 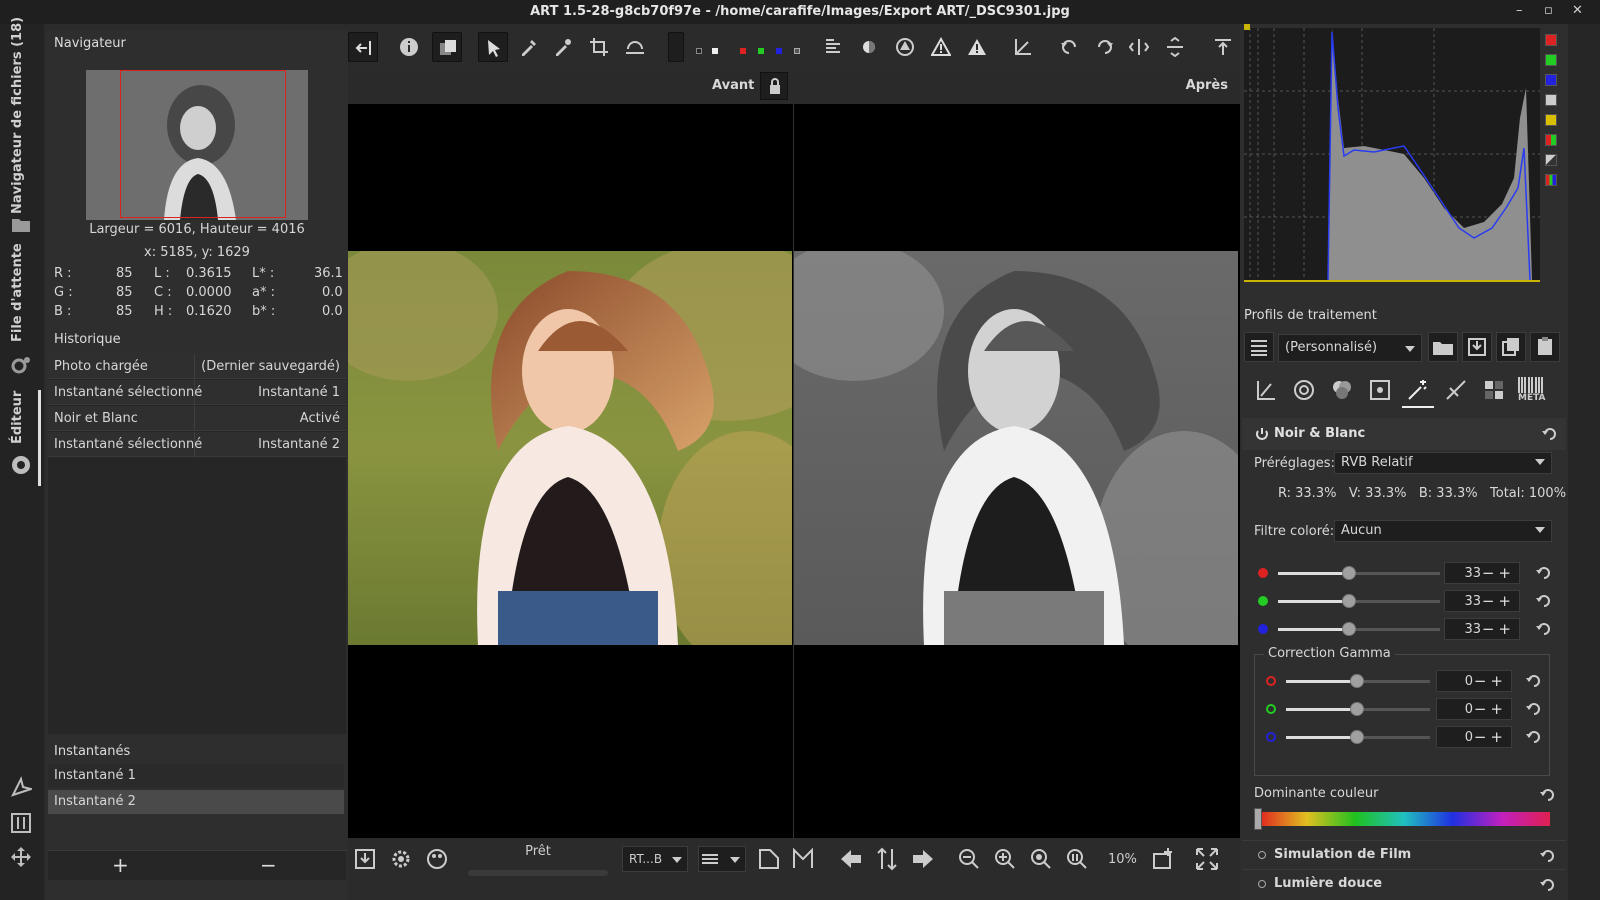 I want to click on histogram-luminance-toggle, so click(x=1551, y=100).